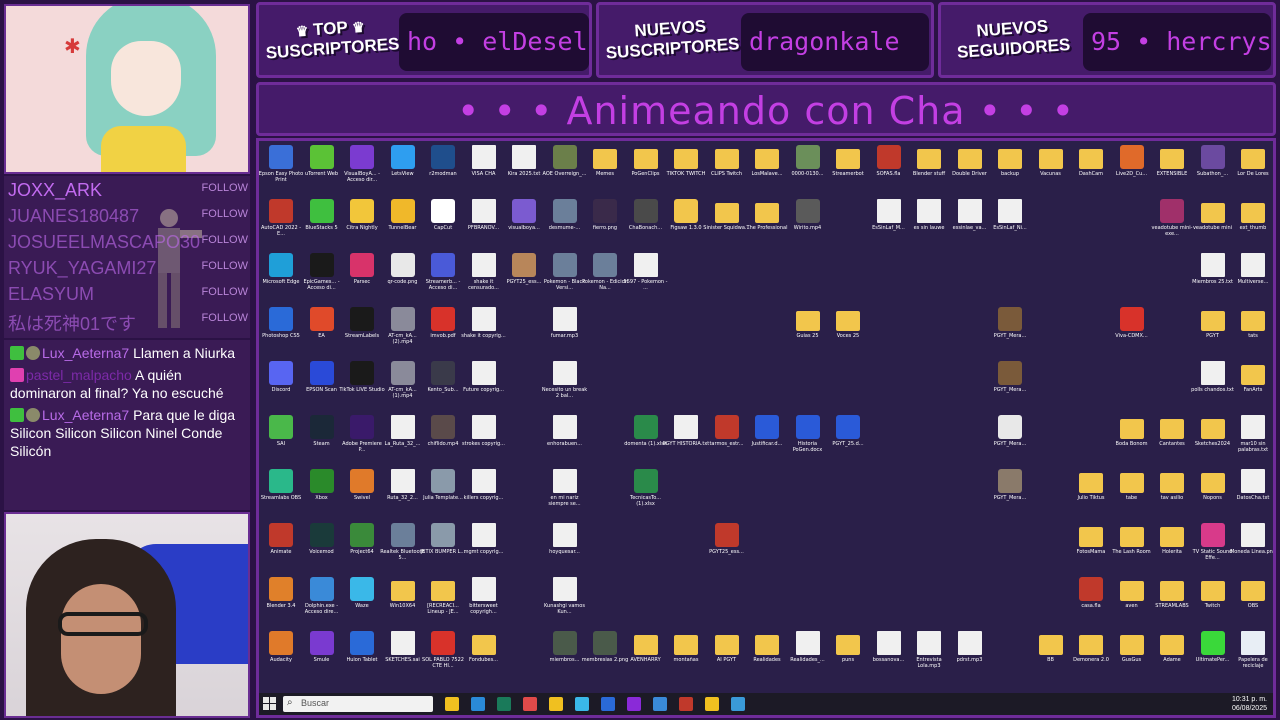  What do you see at coordinates (322, 655) in the screenshot?
I see `desktop-icon: Smule` at bounding box center [322, 655].